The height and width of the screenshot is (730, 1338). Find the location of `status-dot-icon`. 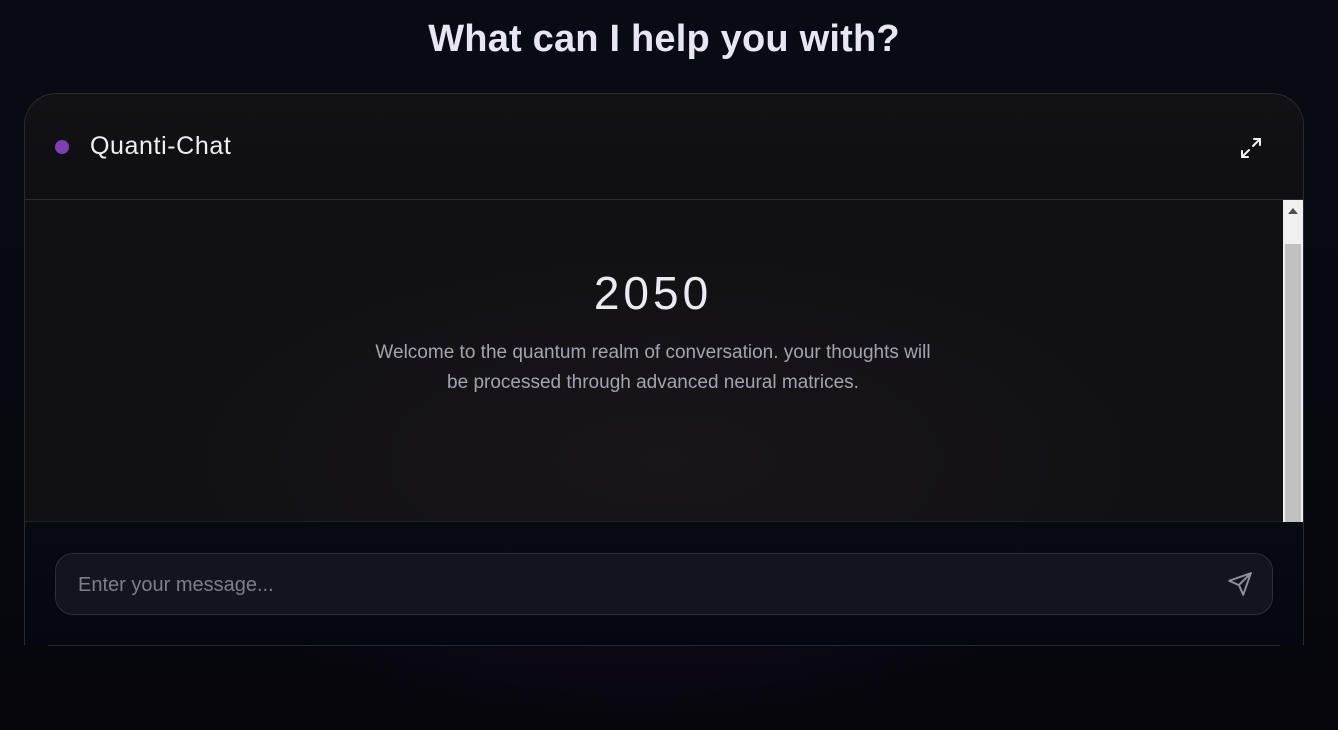

status-dot-icon is located at coordinates (62, 147).